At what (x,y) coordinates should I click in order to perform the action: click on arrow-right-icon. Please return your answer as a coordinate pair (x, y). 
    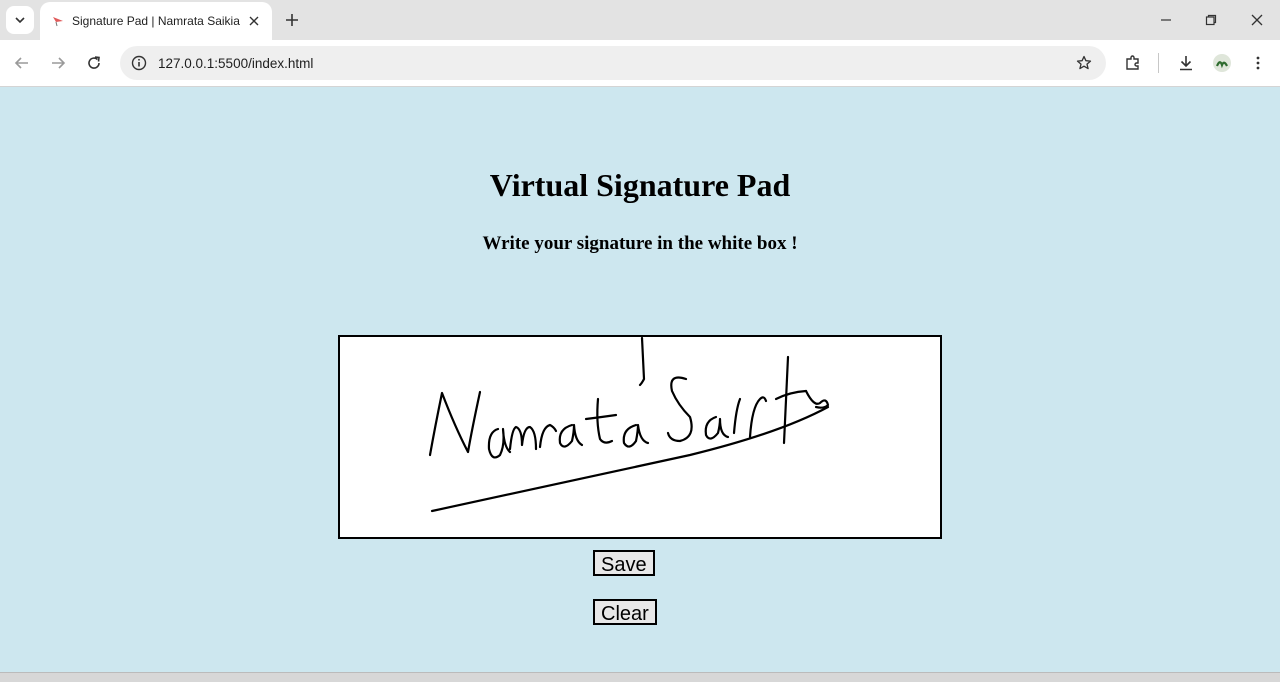
    Looking at the image, I should click on (59, 63).